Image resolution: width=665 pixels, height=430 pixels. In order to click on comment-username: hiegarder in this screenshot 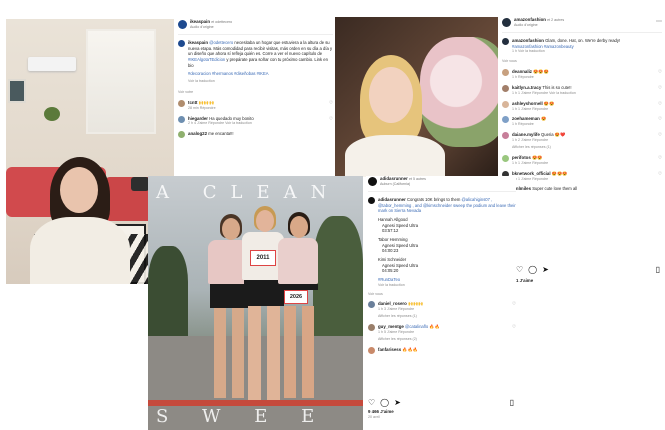, I will do `click(198, 118)`.